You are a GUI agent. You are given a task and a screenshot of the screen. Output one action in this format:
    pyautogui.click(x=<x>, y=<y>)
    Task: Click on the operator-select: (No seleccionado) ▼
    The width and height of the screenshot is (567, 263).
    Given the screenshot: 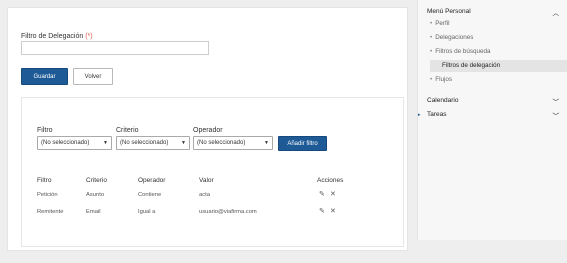 What is the action you would take?
    pyautogui.click(x=233, y=143)
    